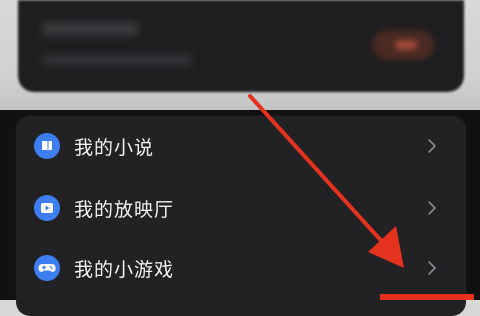 The image size is (480, 316). I want to click on menu-item-label: 我的小游戏, so click(124, 269).